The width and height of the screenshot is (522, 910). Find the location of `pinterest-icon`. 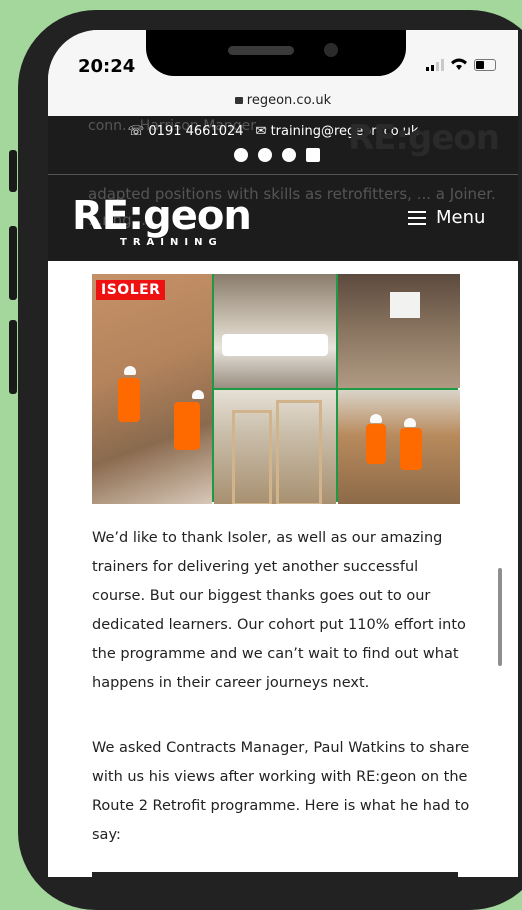

pinterest-icon is located at coordinates (265, 155).